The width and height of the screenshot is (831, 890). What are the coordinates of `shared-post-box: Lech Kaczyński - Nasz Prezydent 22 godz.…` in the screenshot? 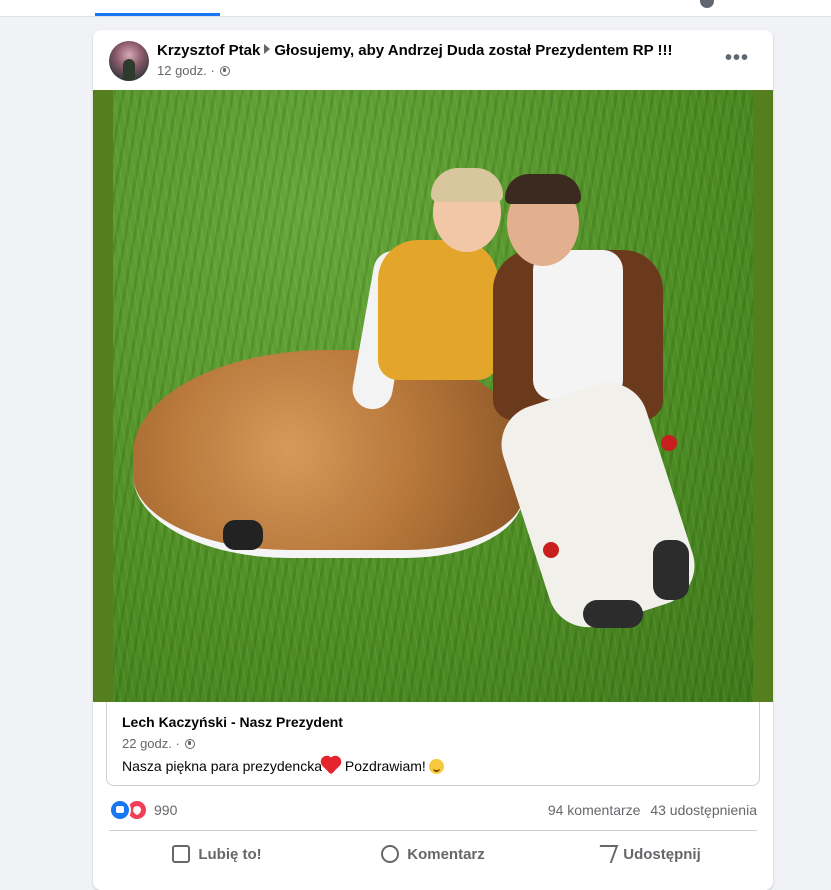 It's located at (433, 744).